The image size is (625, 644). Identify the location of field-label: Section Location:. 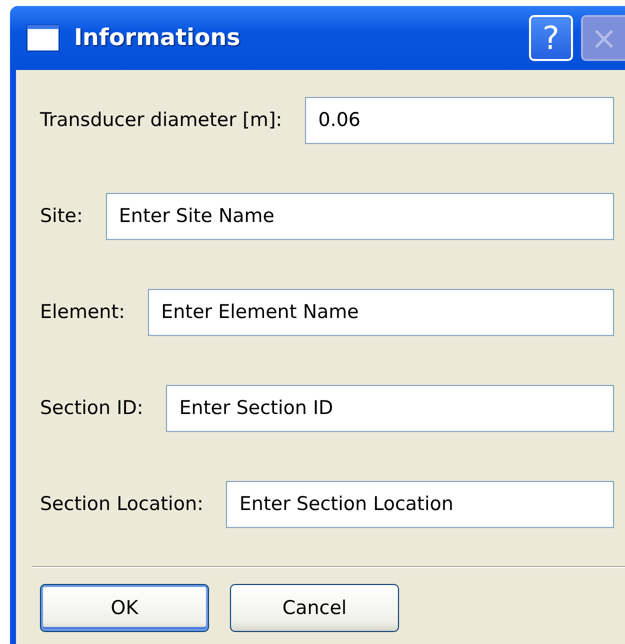
(122, 504).